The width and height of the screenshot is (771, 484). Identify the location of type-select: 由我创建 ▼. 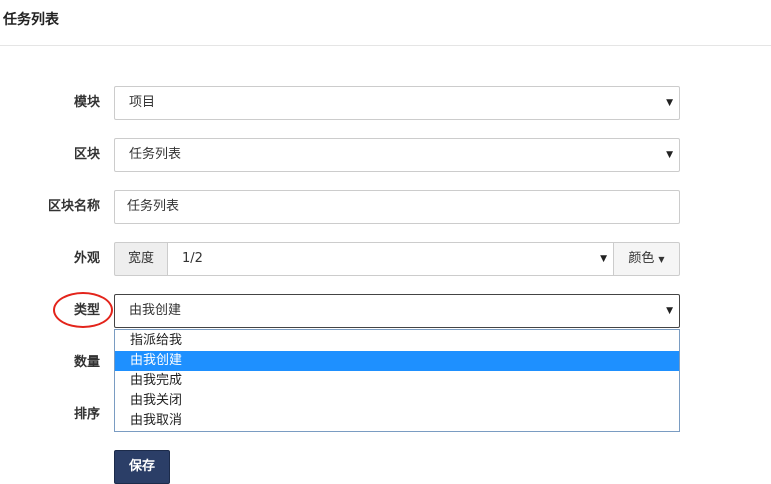
(397, 311).